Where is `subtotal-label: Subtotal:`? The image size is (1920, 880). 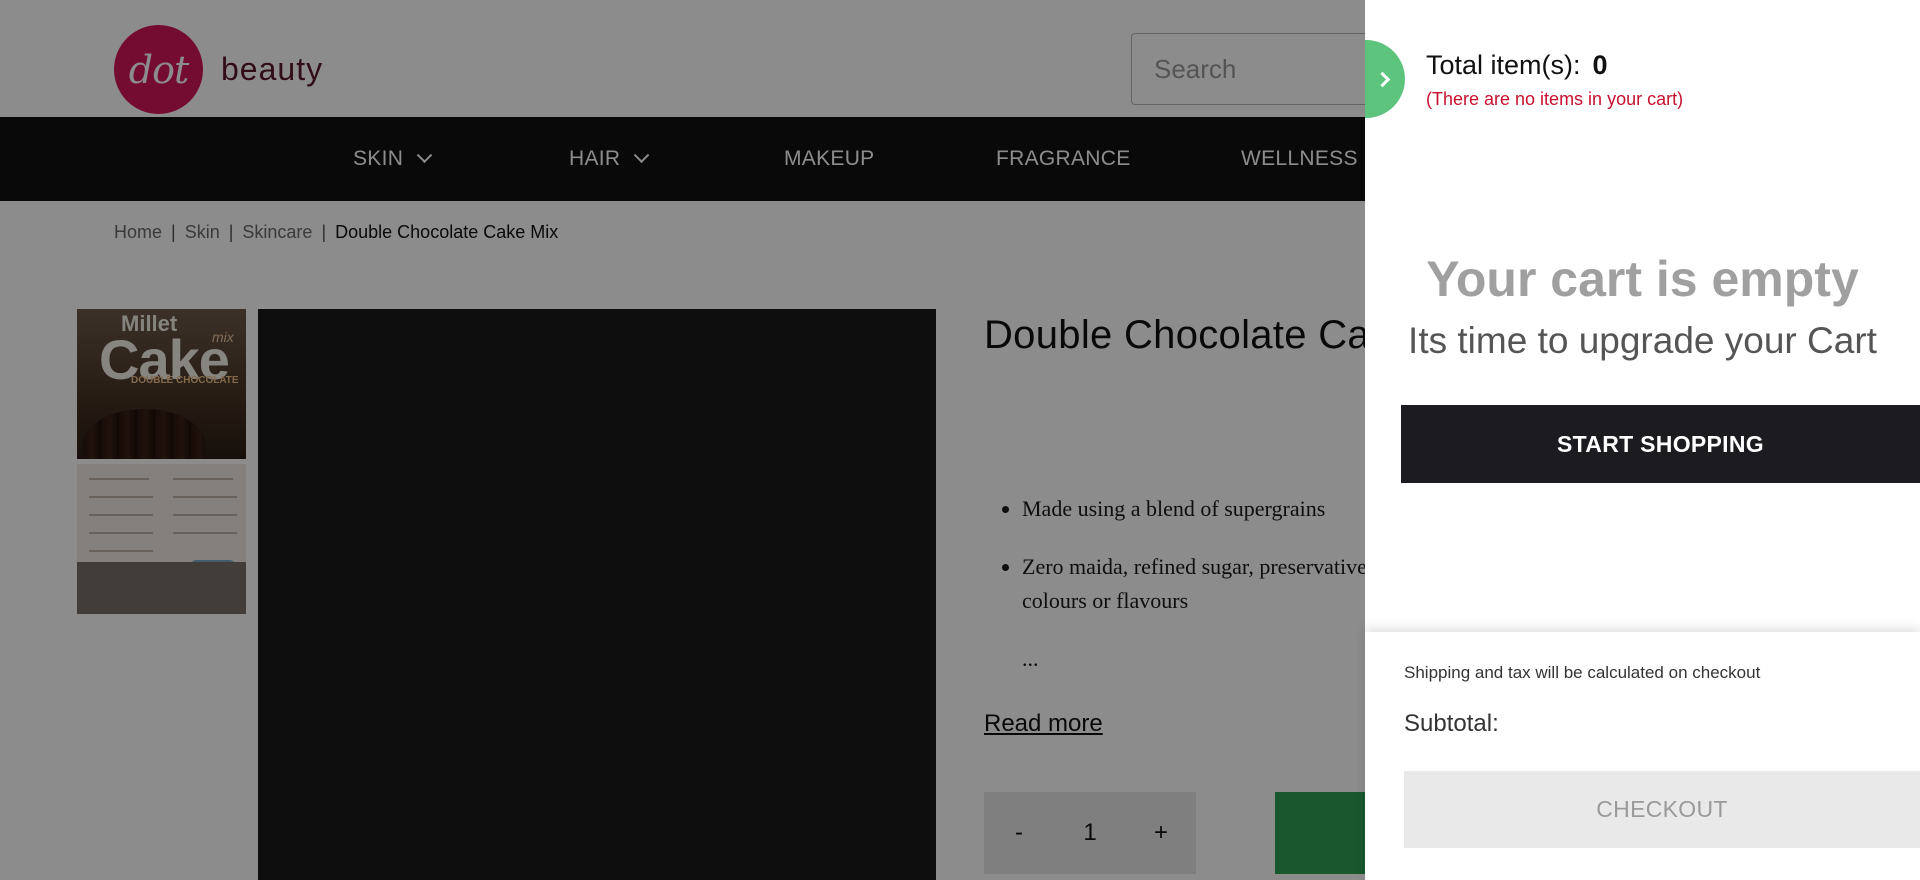
subtotal-label: Subtotal: is located at coordinates (1451, 723).